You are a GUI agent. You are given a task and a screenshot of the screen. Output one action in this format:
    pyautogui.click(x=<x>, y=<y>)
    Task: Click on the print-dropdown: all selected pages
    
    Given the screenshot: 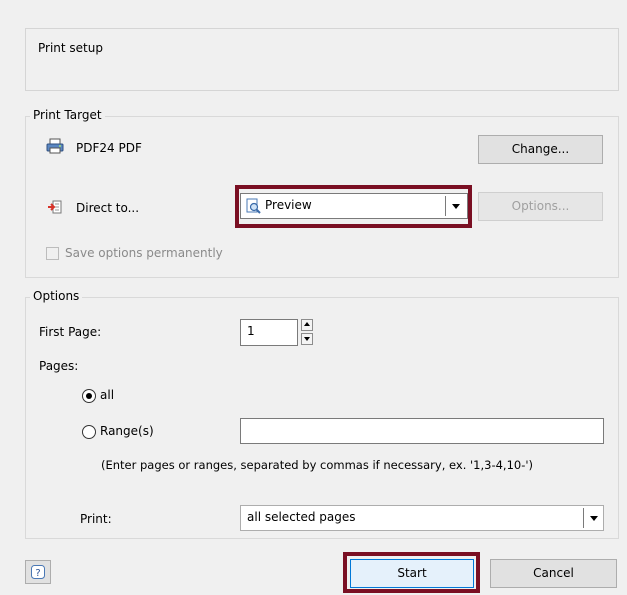 What is the action you would take?
    pyautogui.click(x=422, y=518)
    